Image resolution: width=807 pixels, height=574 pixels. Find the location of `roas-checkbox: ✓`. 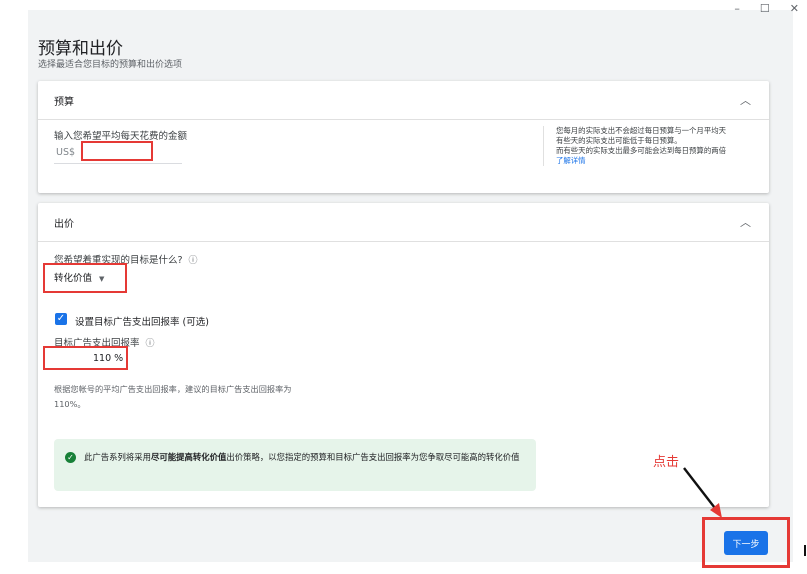

roas-checkbox: ✓ is located at coordinates (61, 319).